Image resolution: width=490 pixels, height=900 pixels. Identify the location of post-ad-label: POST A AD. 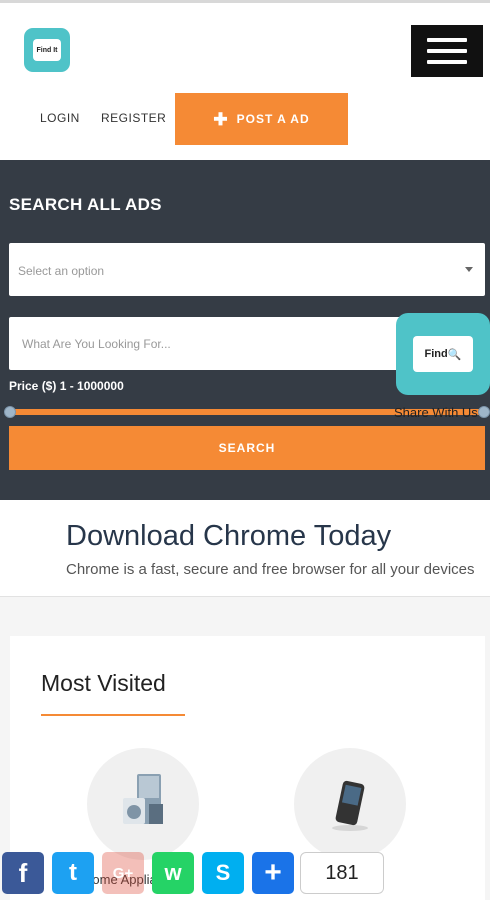
(273, 119).